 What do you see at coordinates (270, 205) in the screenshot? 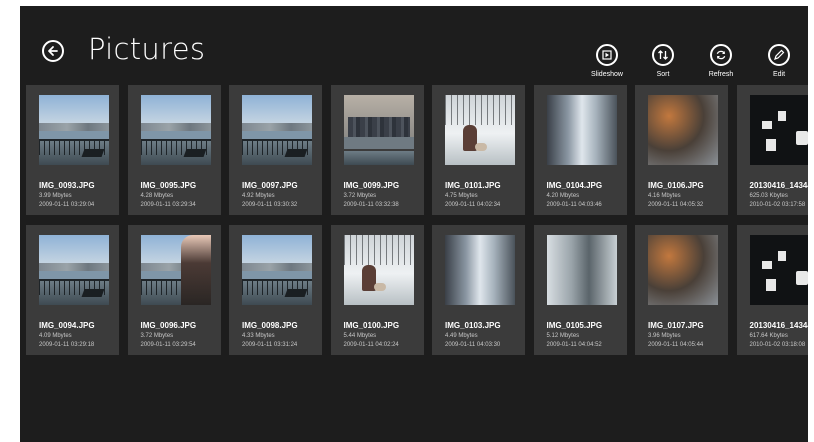
I see `file-date: 2009-01-11 03:30:32` at bounding box center [270, 205].